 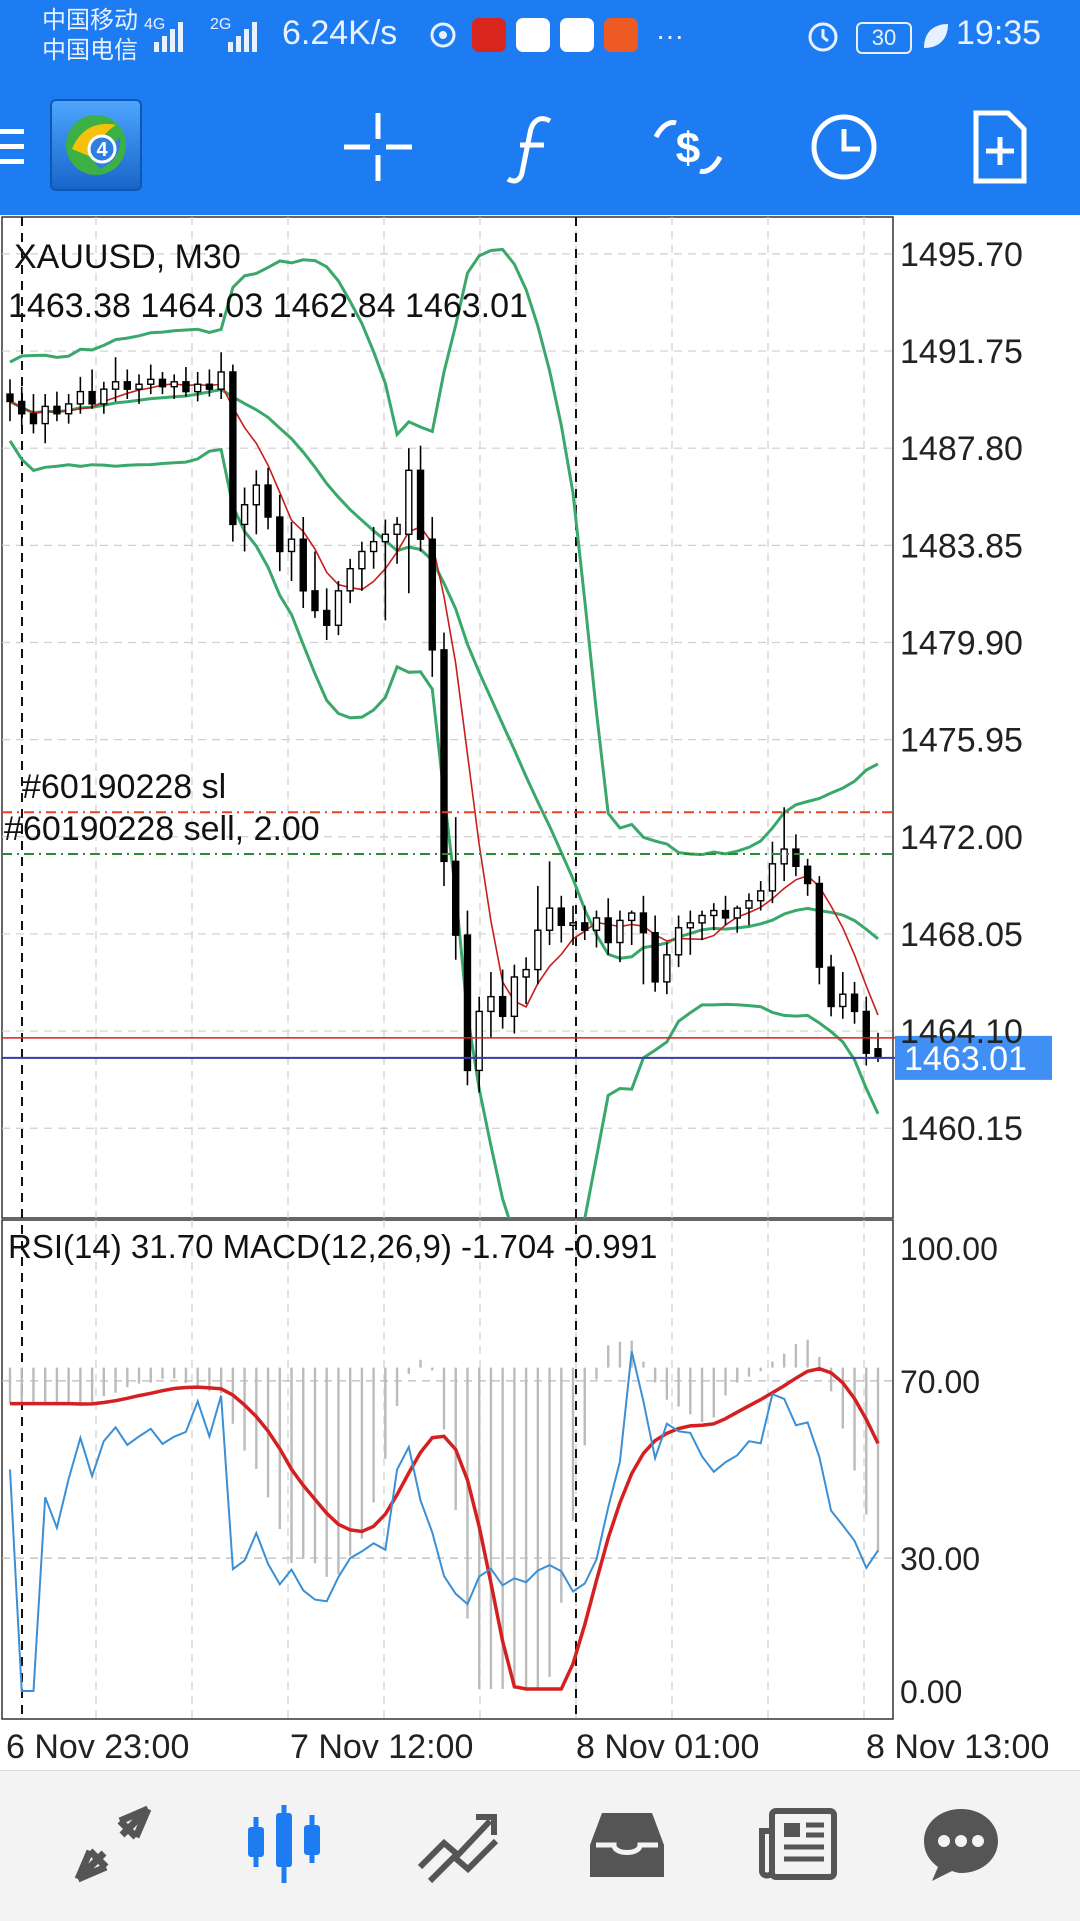 I want to click on sina-app-icon, so click(x=533, y=35).